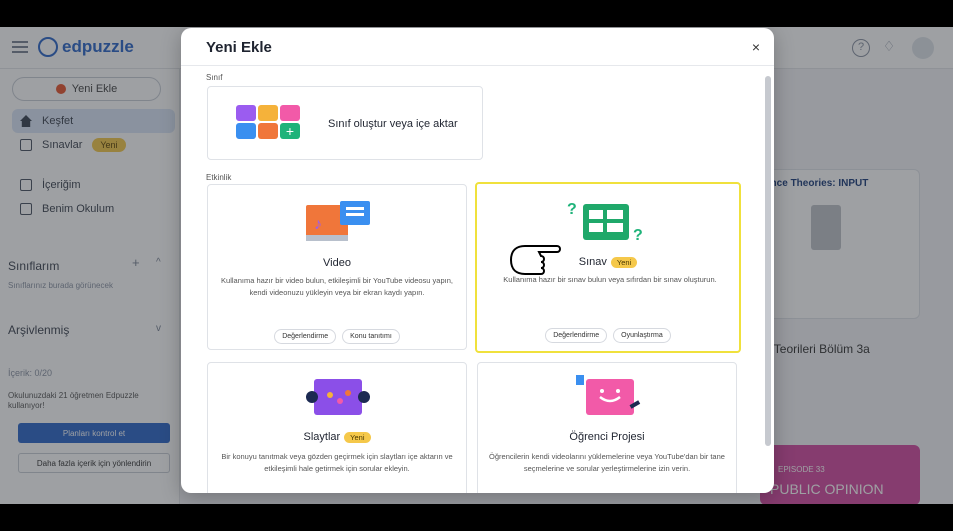 The image size is (953, 531). Describe the element at coordinates (768, 261) in the screenshot. I see `scrollbar` at that location.